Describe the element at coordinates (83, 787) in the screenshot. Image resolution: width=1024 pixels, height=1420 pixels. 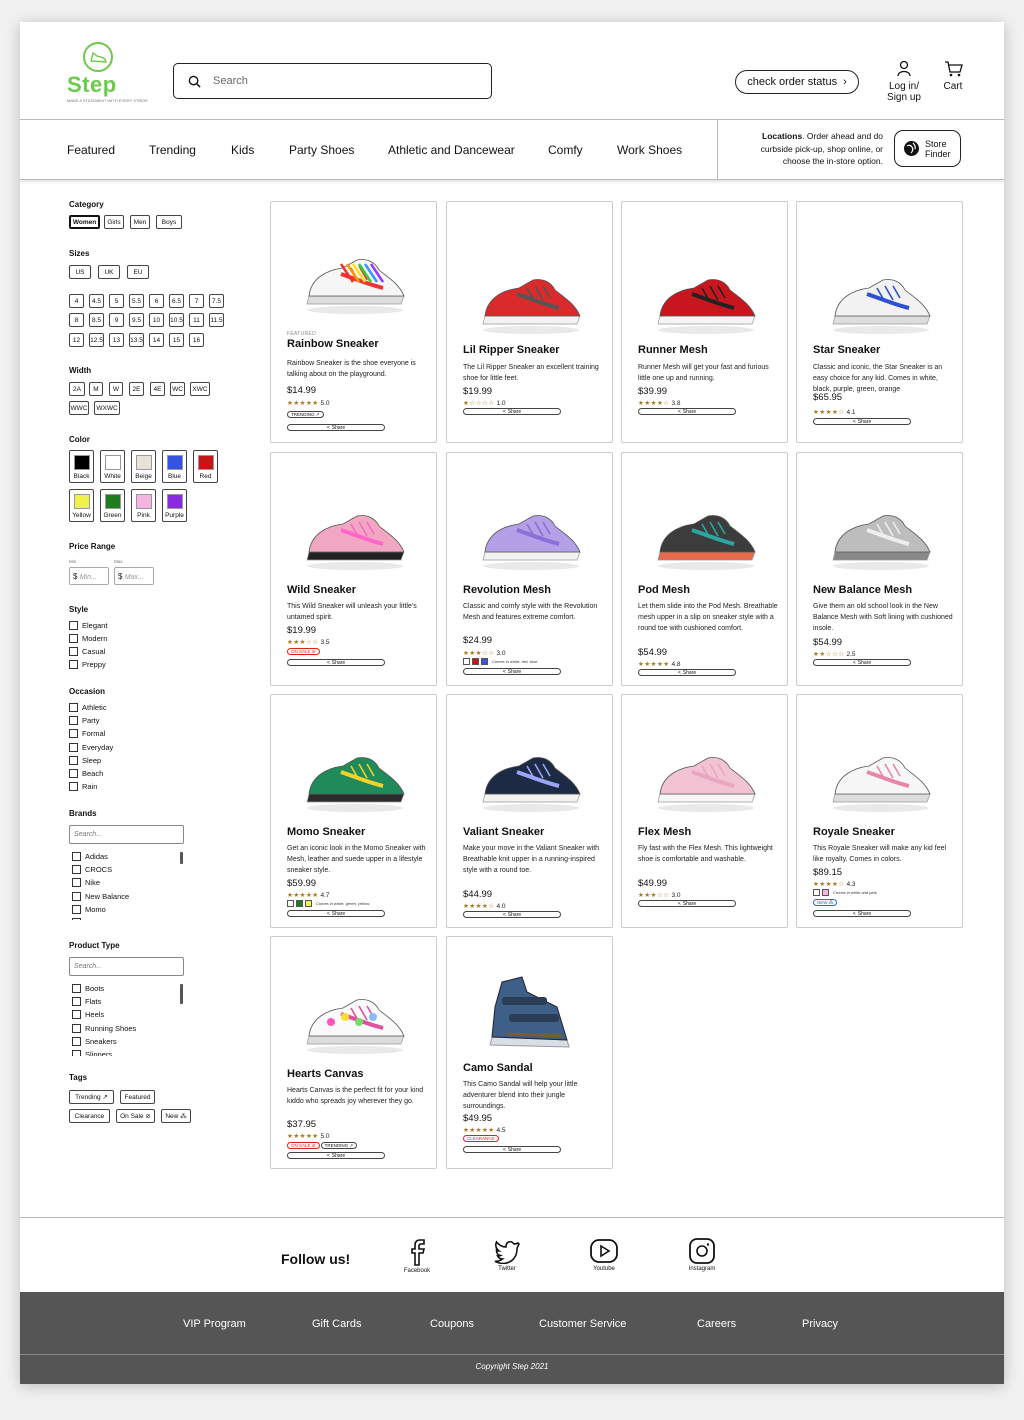
I see `occasion-option: Rain` at that location.